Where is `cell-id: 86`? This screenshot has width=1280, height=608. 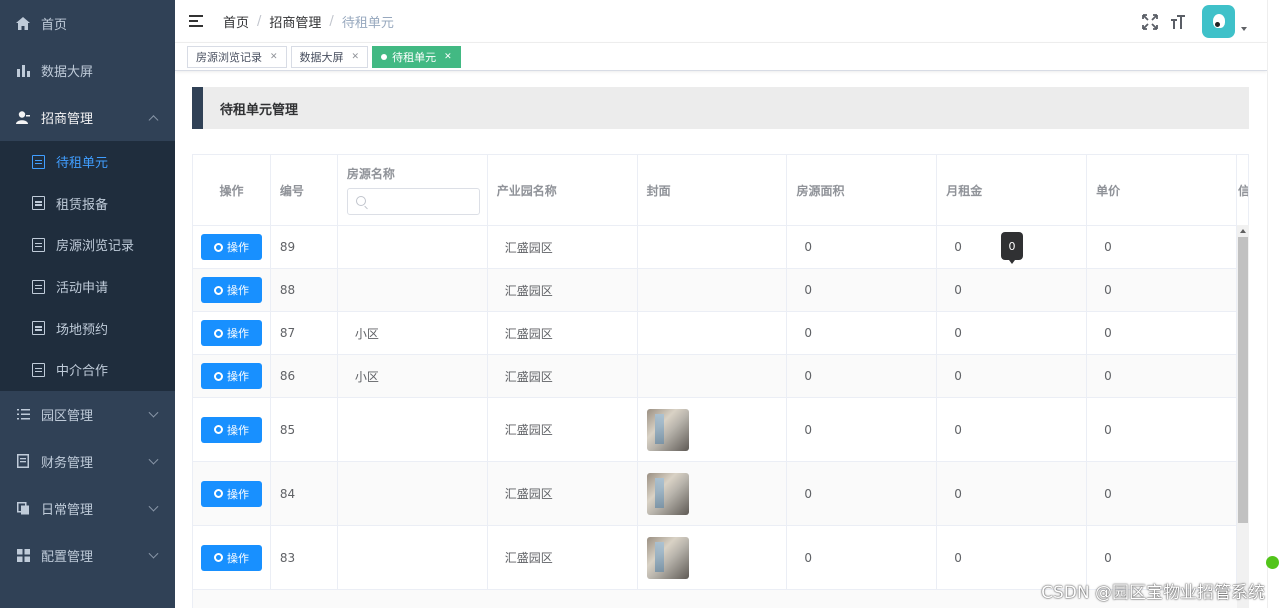
cell-id: 86 is located at coordinates (304, 376).